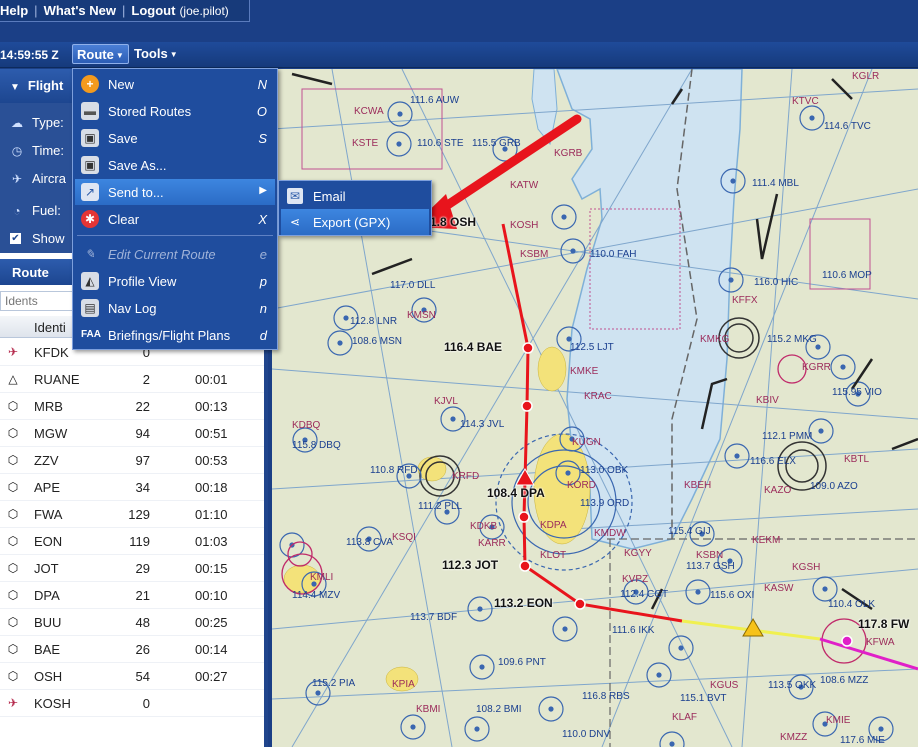 Image resolution: width=918 pixels, height=747 pixels. Describe the element at coordinates (787, 436) in the screenshot. I see `map-navaid-label: 112.1 PMM` at that location.